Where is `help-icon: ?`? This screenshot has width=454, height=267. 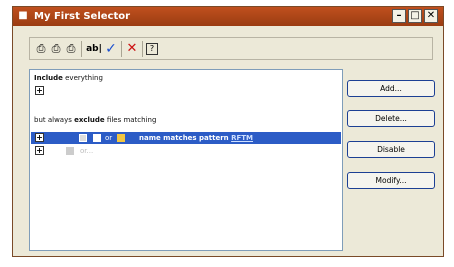
help-icon: ? is located at coordinates (152, 49).